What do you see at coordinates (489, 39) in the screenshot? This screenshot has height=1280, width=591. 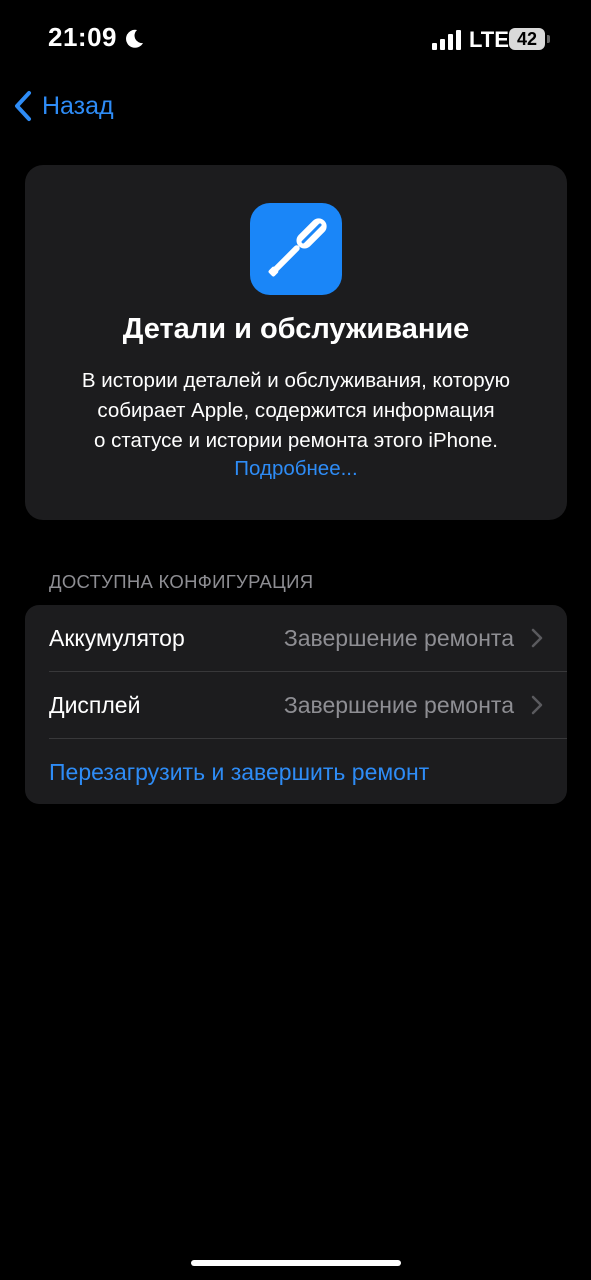 I see `network-label: LTE` at bounding box center [489, 39].